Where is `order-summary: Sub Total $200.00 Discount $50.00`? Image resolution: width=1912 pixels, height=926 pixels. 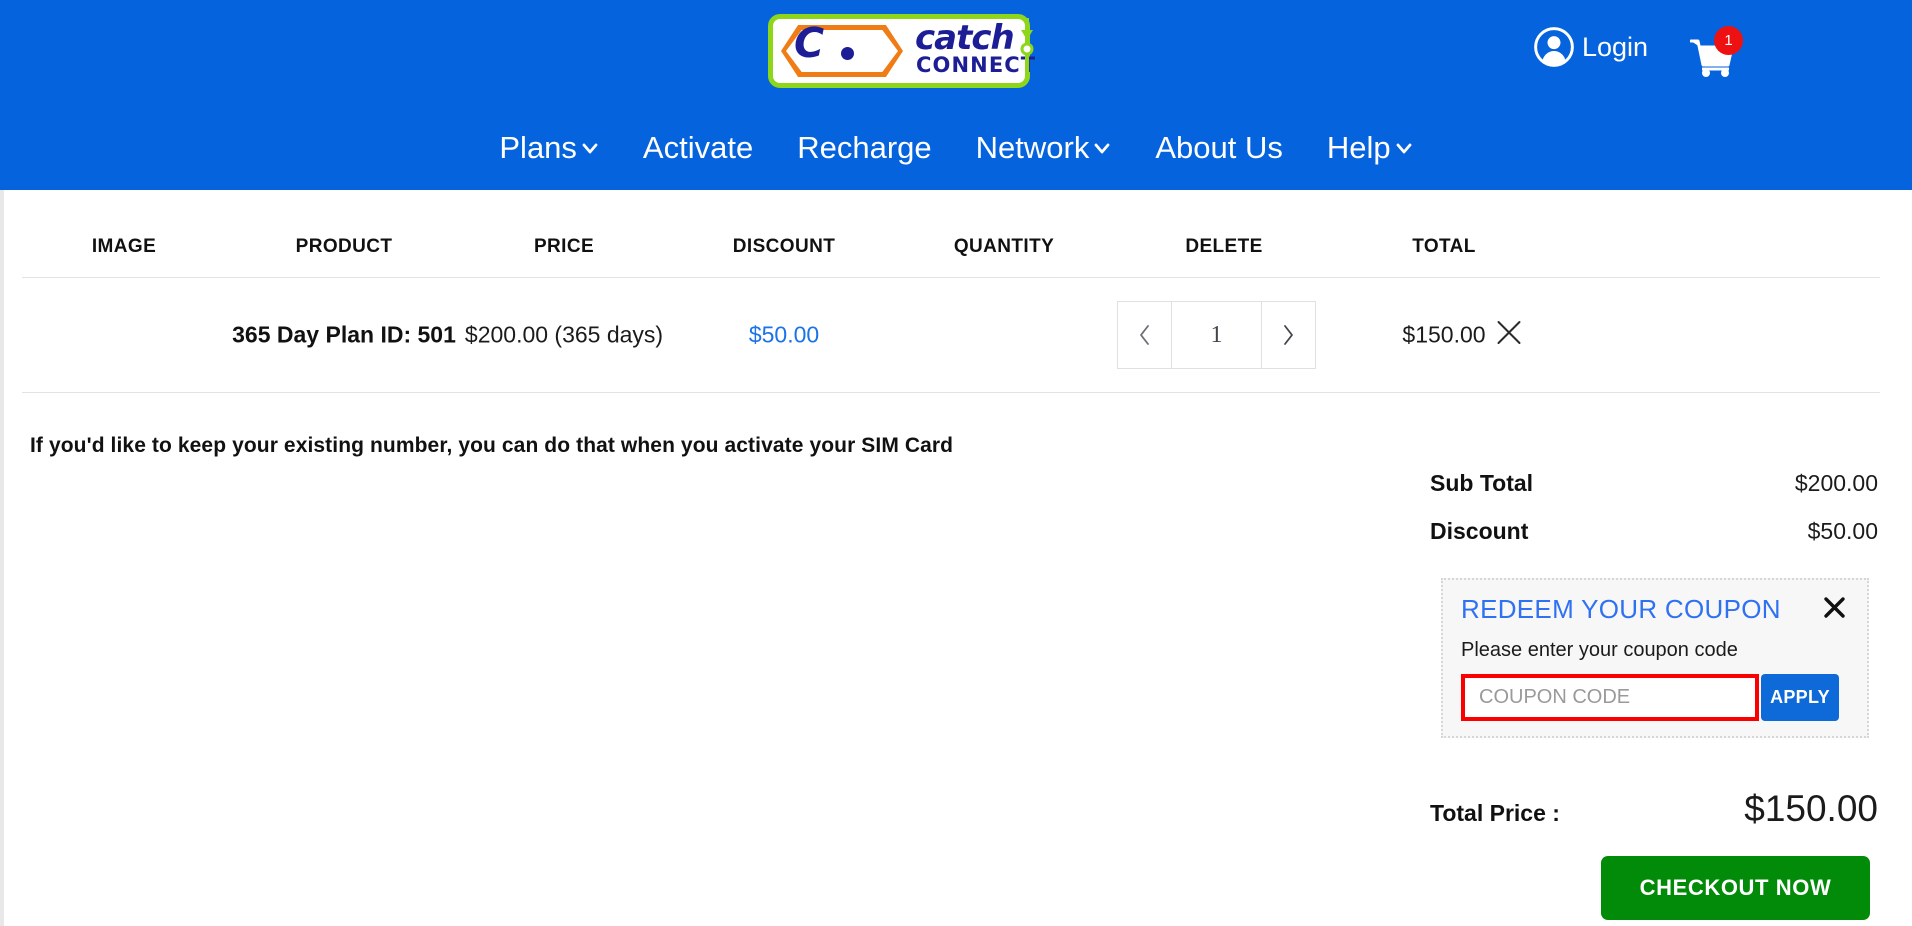
order-summary: Sub Total $200.00 Discount $50.00 is located at coordinates (1654, 518).